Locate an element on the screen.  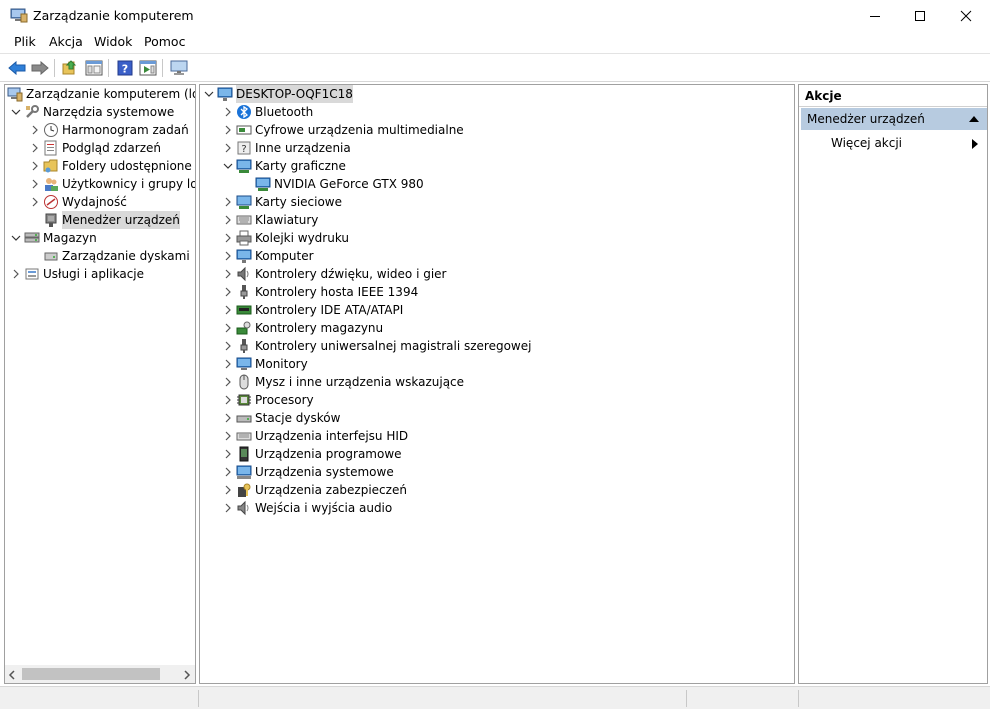
left-tree-item: Harmonogram zadań is located at coordinates (109, 130).